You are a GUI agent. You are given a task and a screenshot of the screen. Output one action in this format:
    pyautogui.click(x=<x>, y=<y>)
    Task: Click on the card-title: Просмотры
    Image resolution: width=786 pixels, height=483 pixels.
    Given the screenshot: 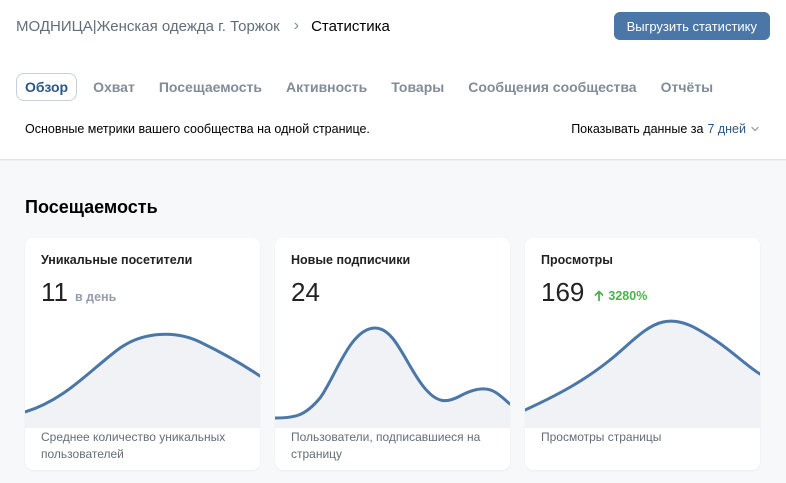 What is the action you would take?
    pyautogui.click(x=577, y=260)
    